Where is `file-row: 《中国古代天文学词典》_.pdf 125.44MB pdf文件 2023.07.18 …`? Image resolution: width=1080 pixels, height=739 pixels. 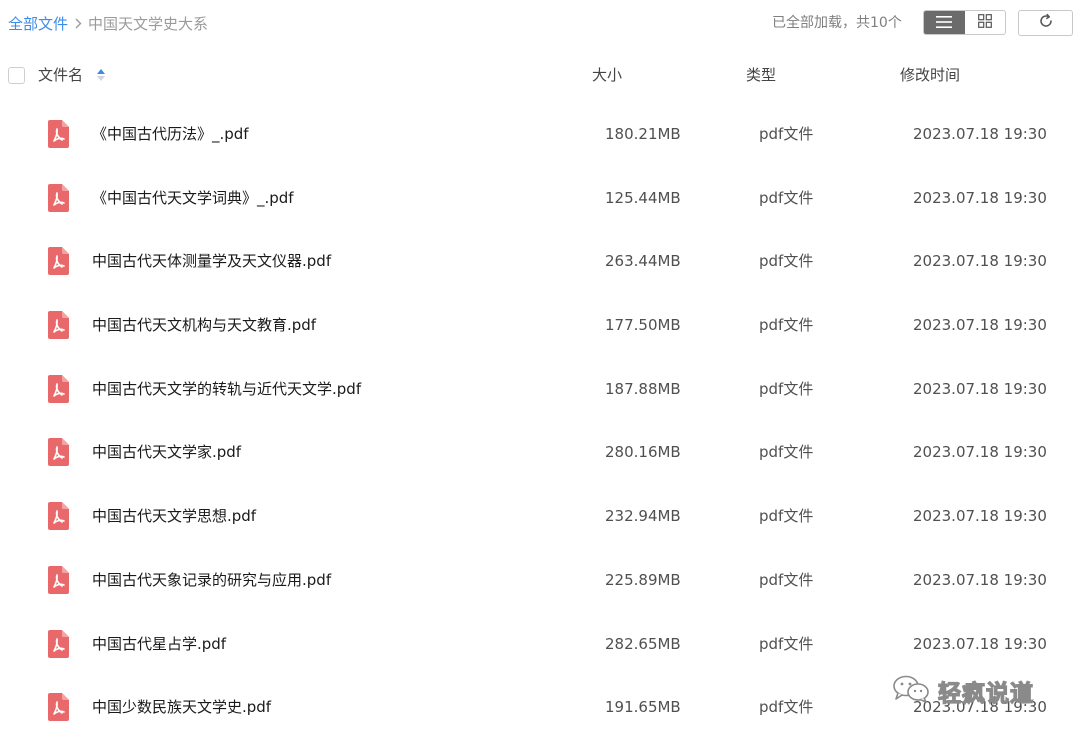
file-row: 《中国古代天文学词典》_.pdf 125.44MB pdf文件 2023.07.18 … is located at coordinates (540, 198).